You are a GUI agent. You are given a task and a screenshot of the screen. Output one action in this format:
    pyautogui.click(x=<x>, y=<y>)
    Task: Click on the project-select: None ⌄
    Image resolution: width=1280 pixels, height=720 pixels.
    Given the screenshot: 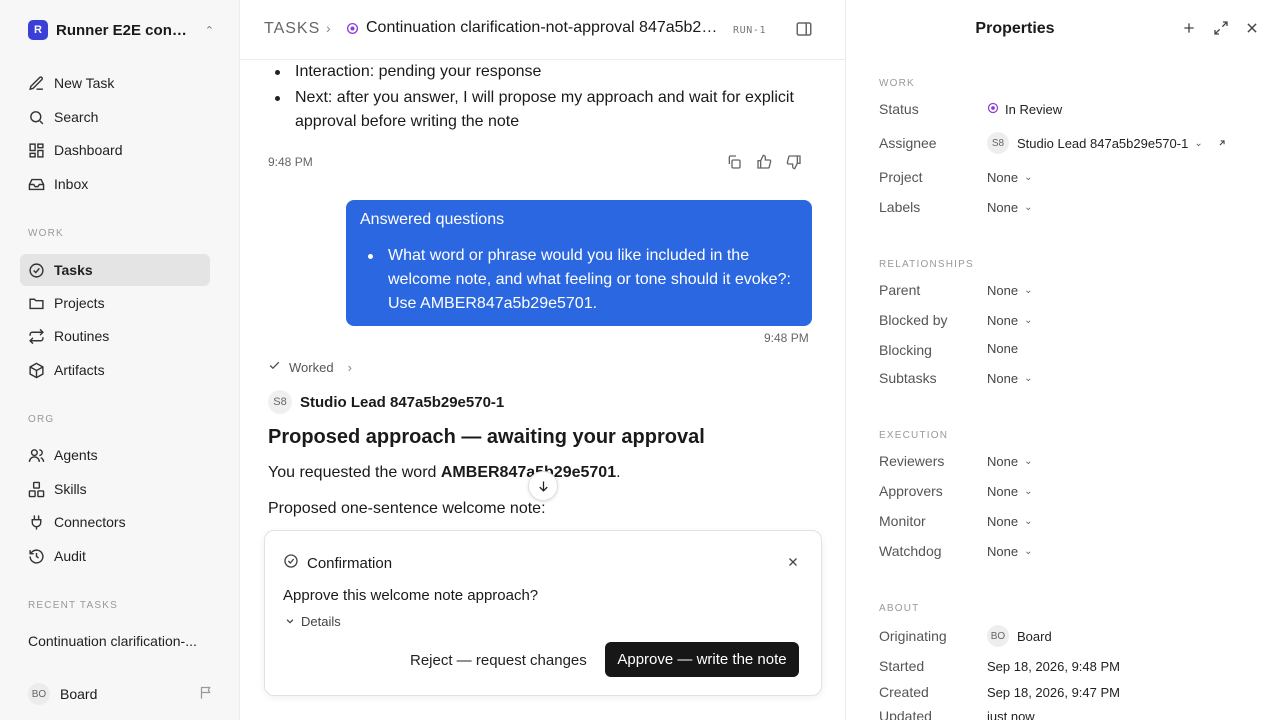 What is the action you would take?
    pyautogui.click(x=1009, y=177)
    